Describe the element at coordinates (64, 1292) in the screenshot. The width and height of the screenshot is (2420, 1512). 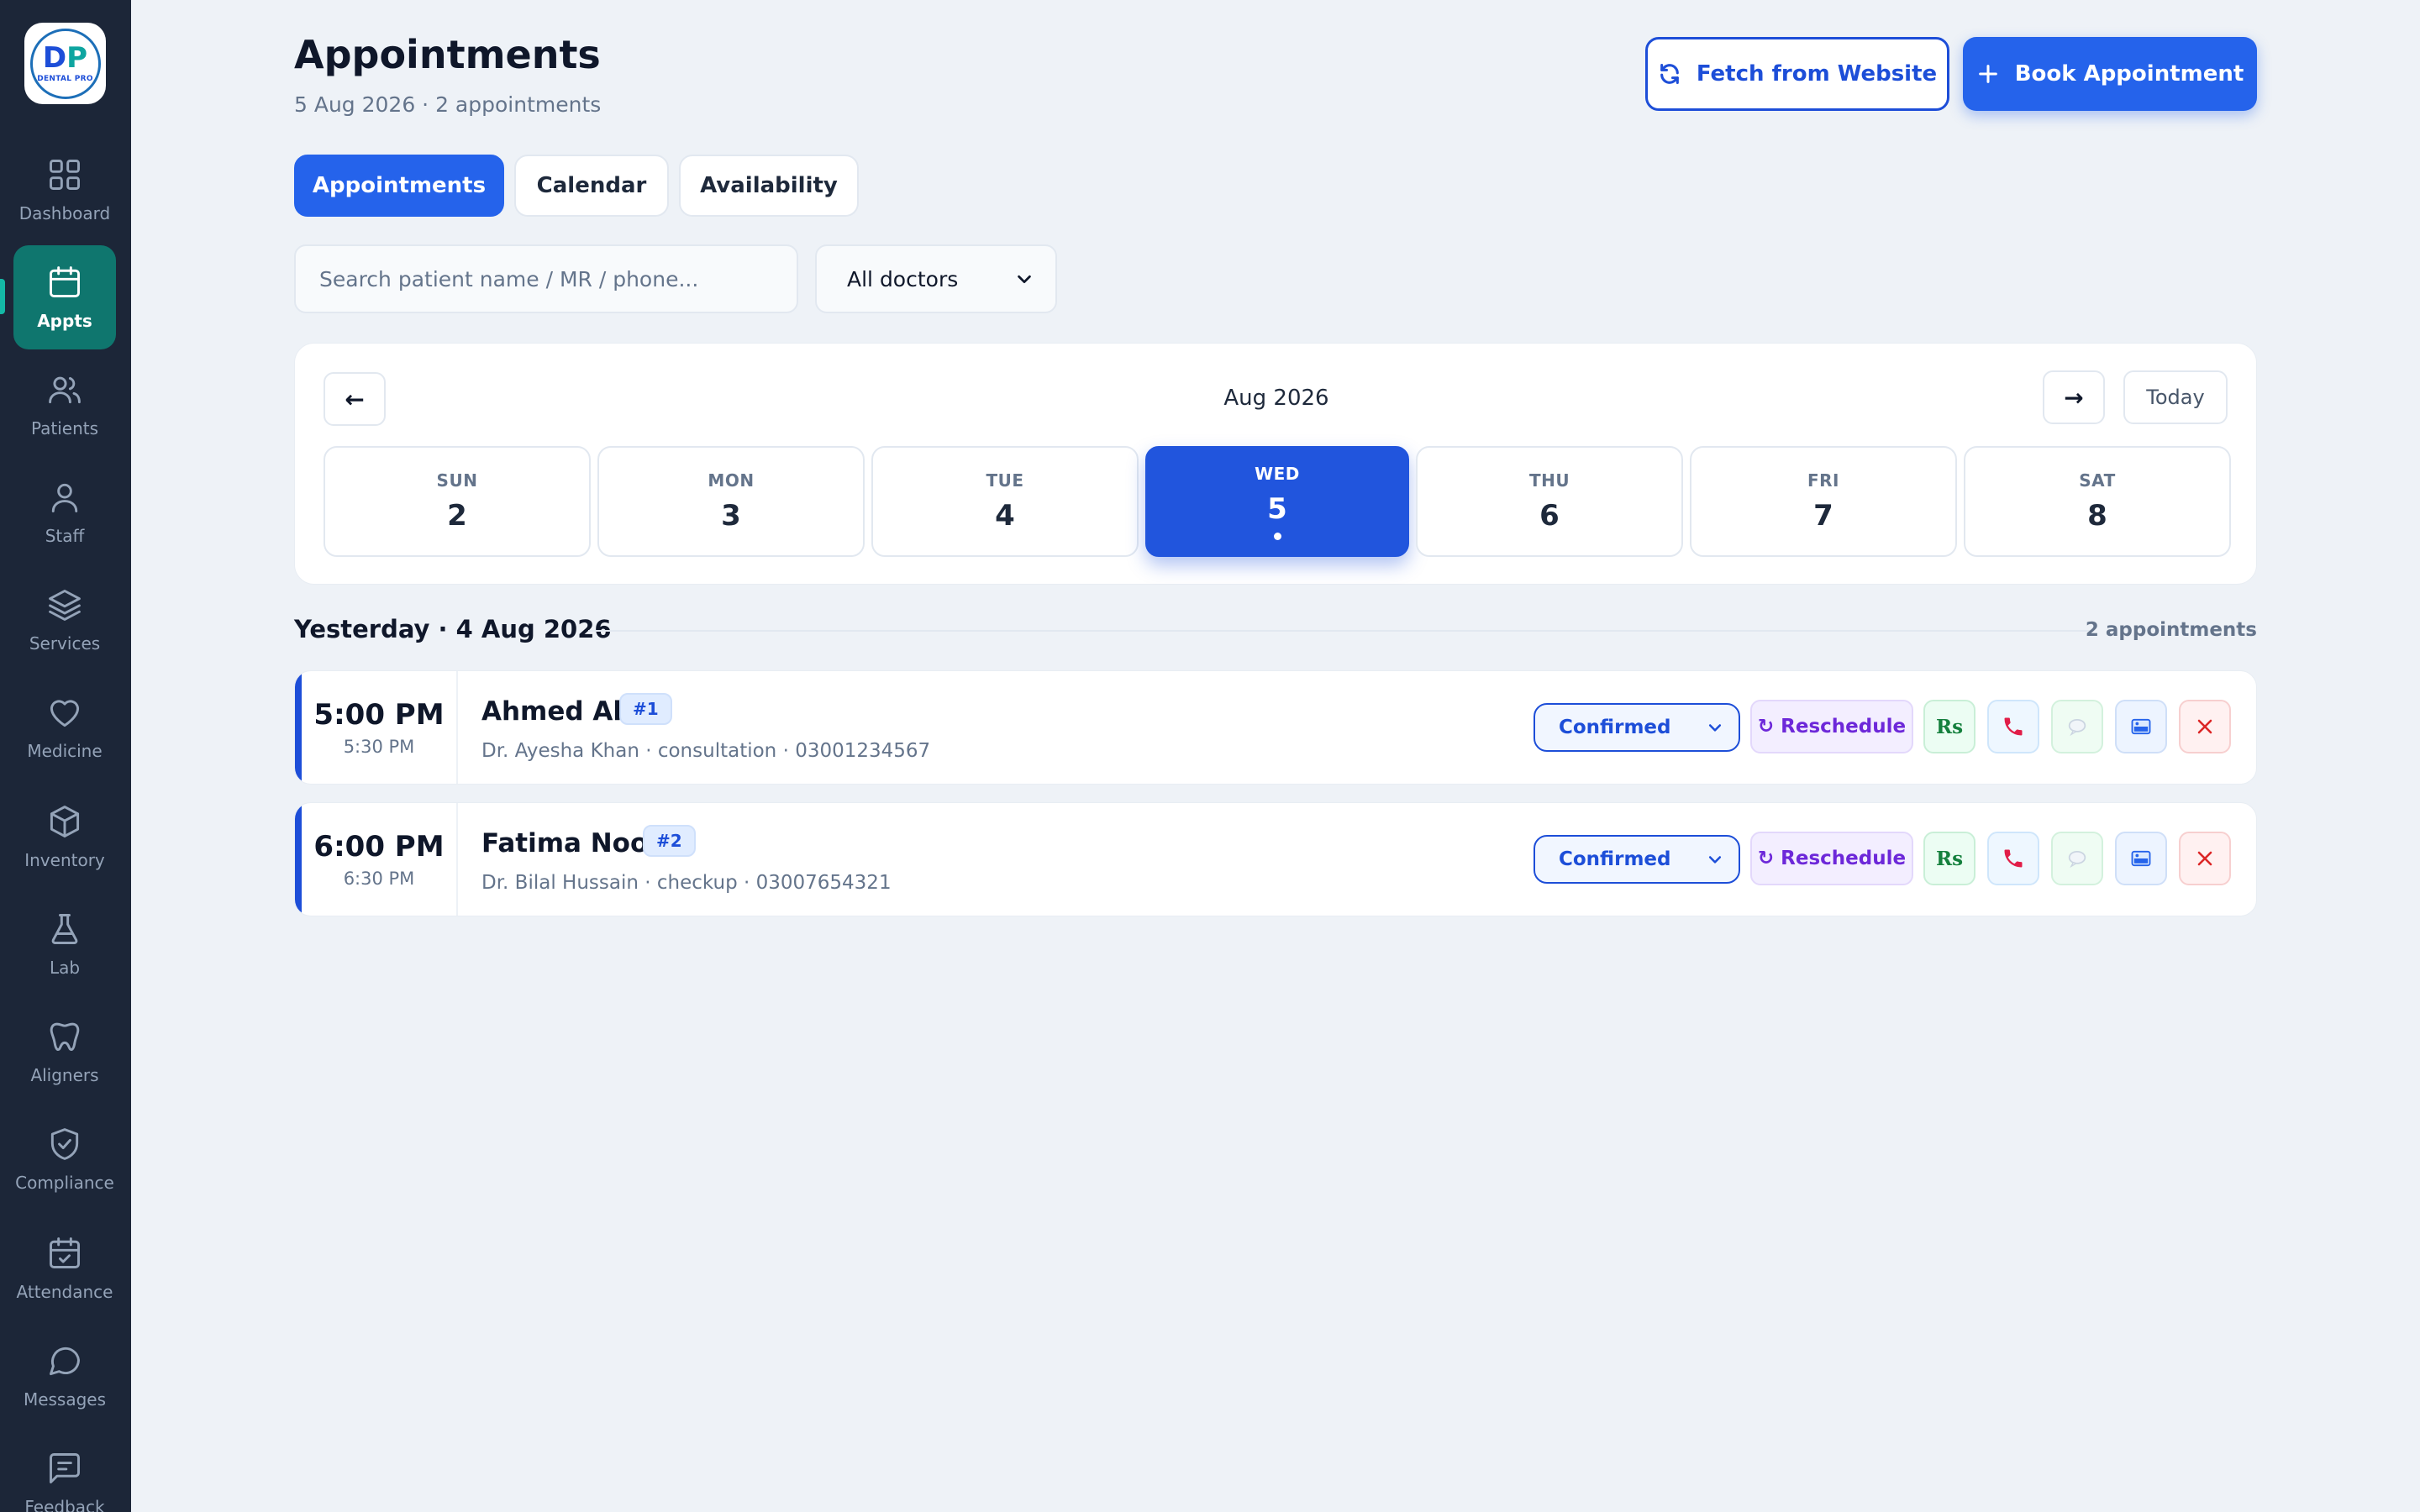
I see `sidebar-item-label: Attendance` at that location.